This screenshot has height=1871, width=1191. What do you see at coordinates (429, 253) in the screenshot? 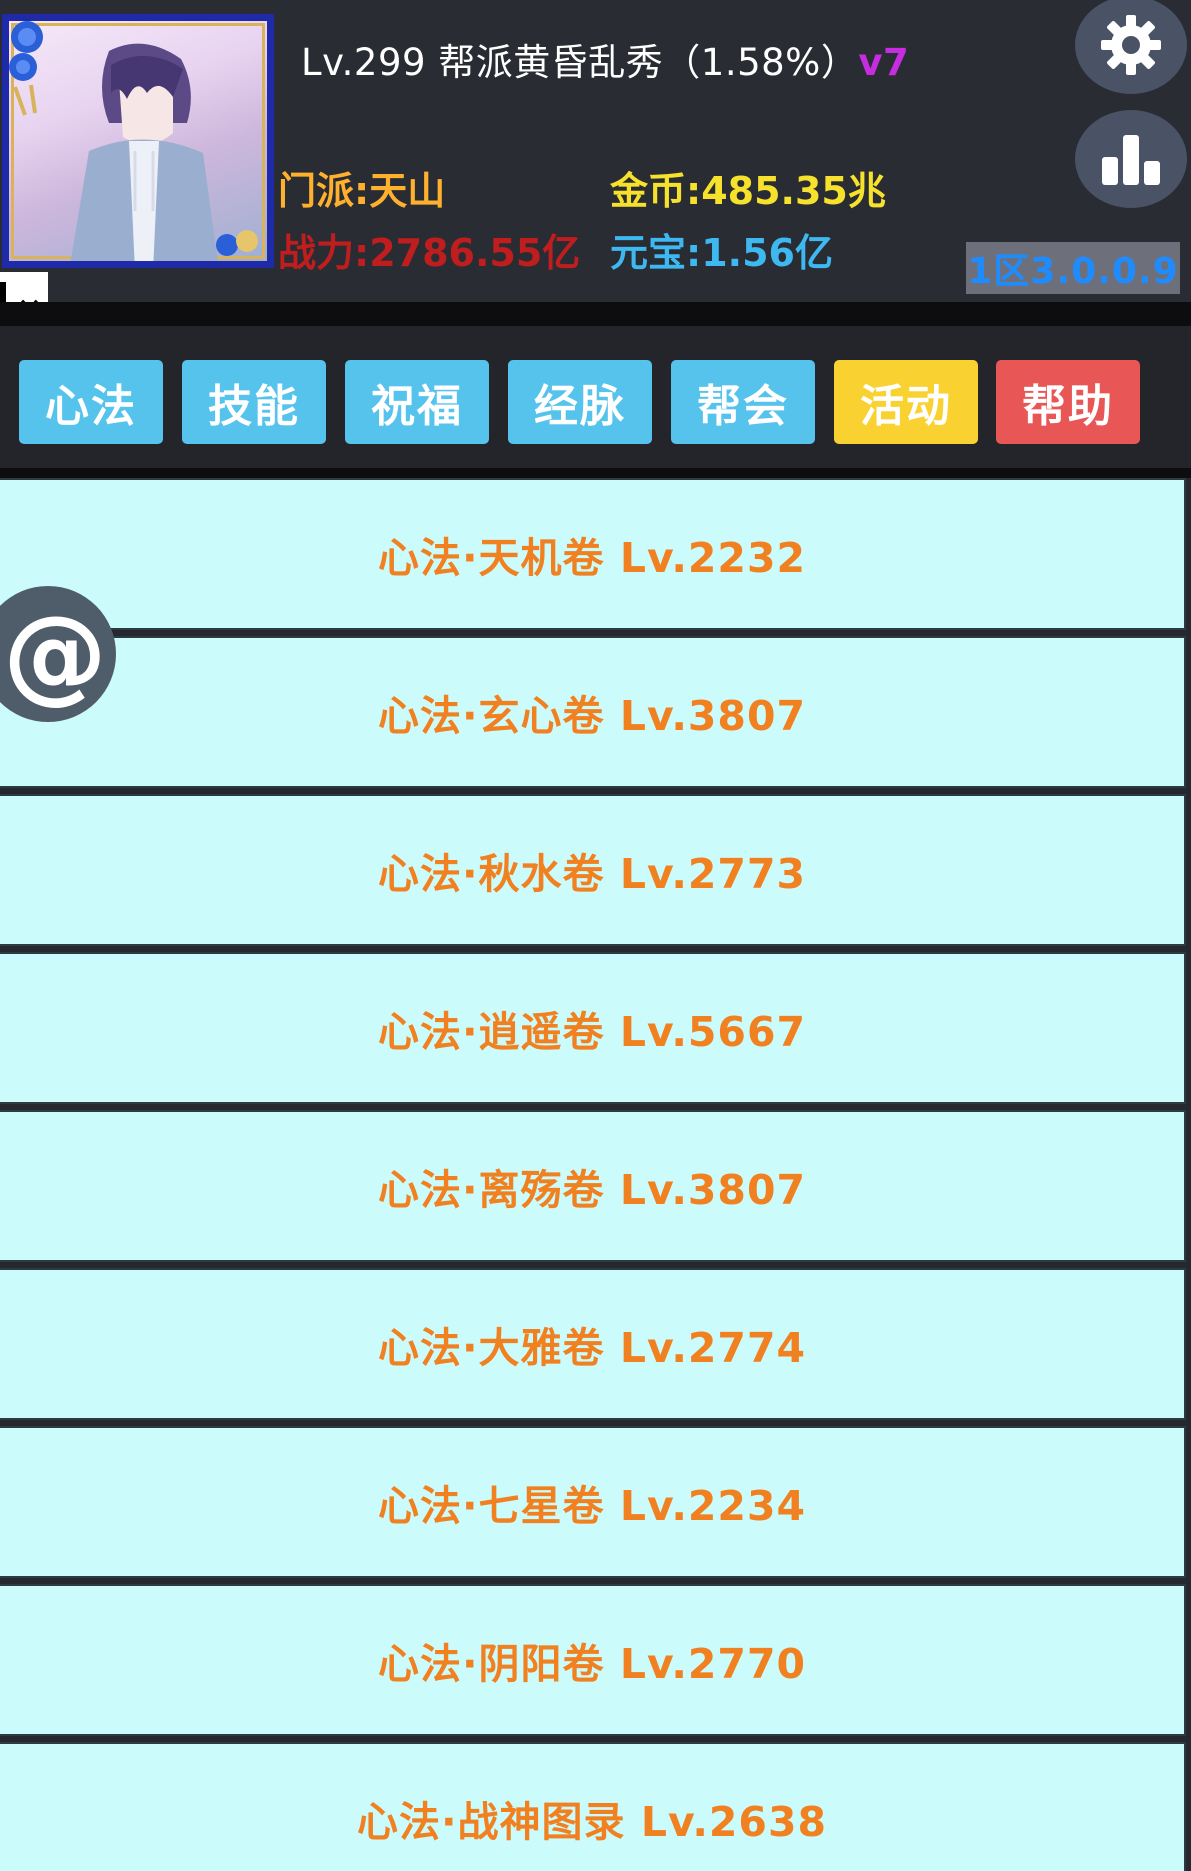
I see `power-stat: 战力:2786.55亿` at bounding box center [429, 253].